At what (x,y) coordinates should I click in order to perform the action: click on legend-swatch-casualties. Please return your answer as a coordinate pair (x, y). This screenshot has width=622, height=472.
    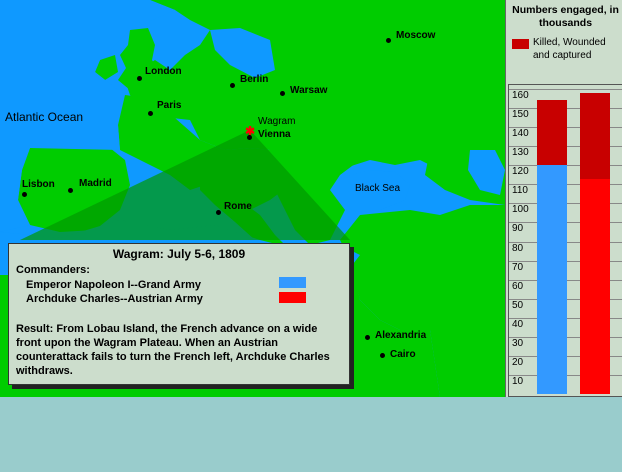
    Looking at the image, I should click on (520, 44).